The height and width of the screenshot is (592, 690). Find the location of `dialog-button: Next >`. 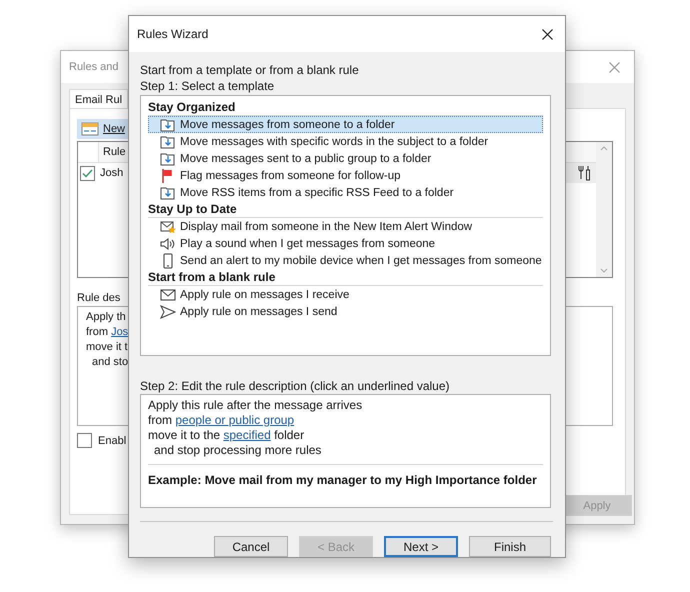

dialog-button: Next > is located at coordinates (421, 546).